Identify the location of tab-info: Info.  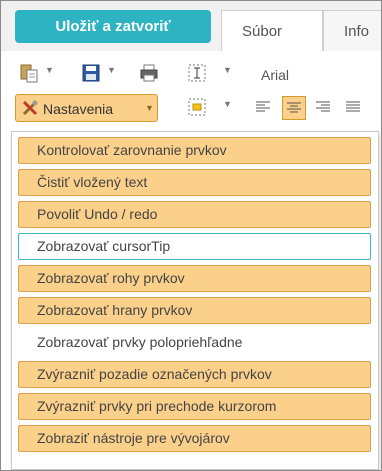
(352, 30).